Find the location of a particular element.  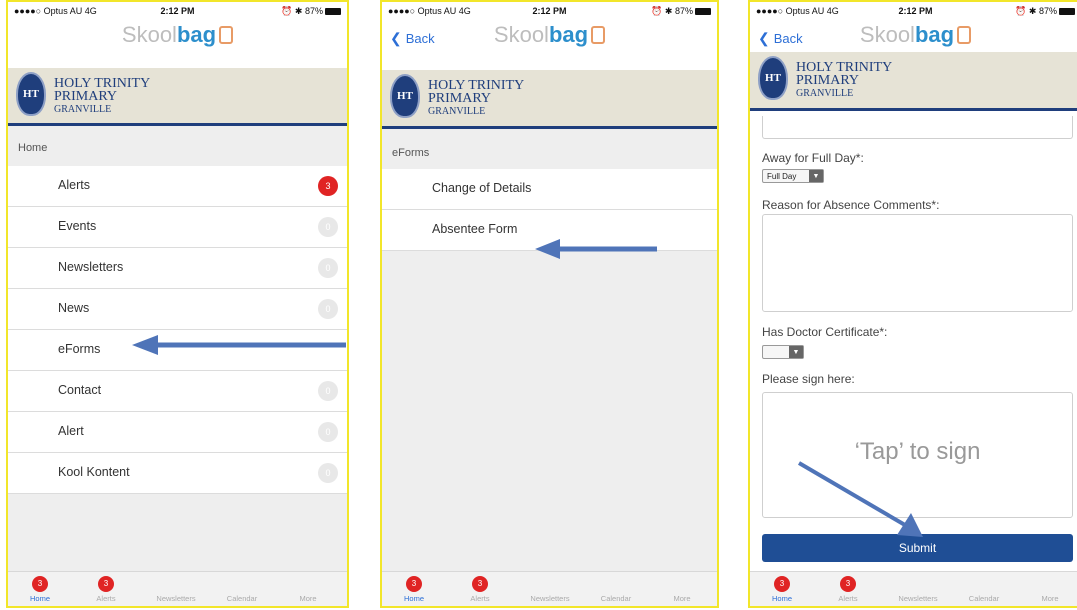

away-select: Full Day ▼ is located at coordinates (793, 176).